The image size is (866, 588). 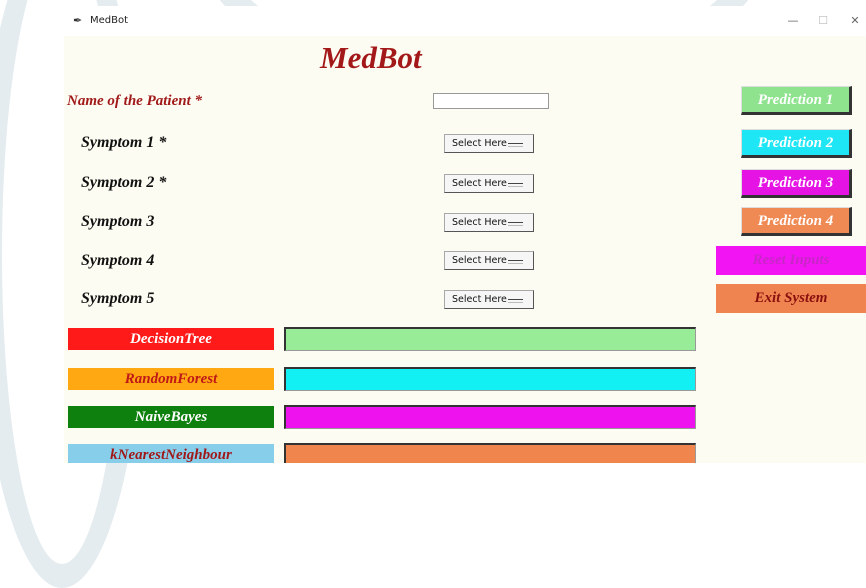 What do you see at coordinates (490, 417) in the screenshot?
I see `naive-bayes-output` at bounding box center [490, 417].